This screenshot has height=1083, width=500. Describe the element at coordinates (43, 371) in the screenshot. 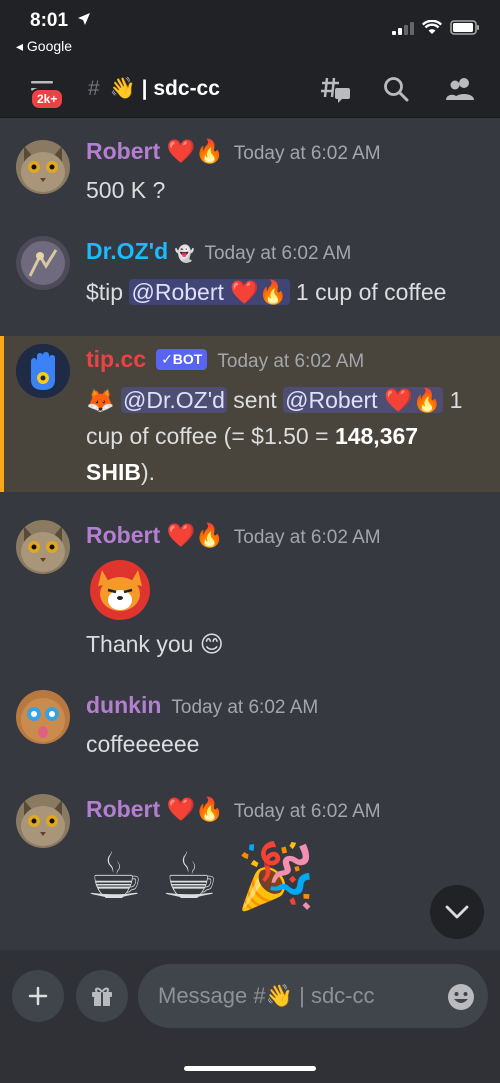

I see `avatar-tip-cc` at that location.